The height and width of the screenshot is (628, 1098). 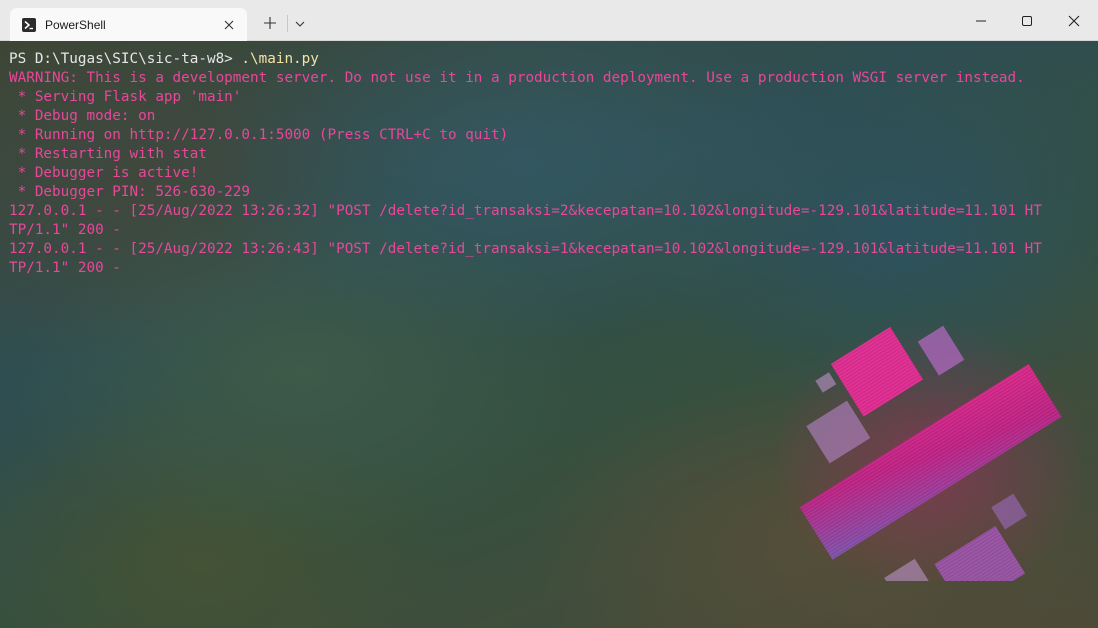 I want to click on title-bar: PowerShell, so click(x=549, y=20).